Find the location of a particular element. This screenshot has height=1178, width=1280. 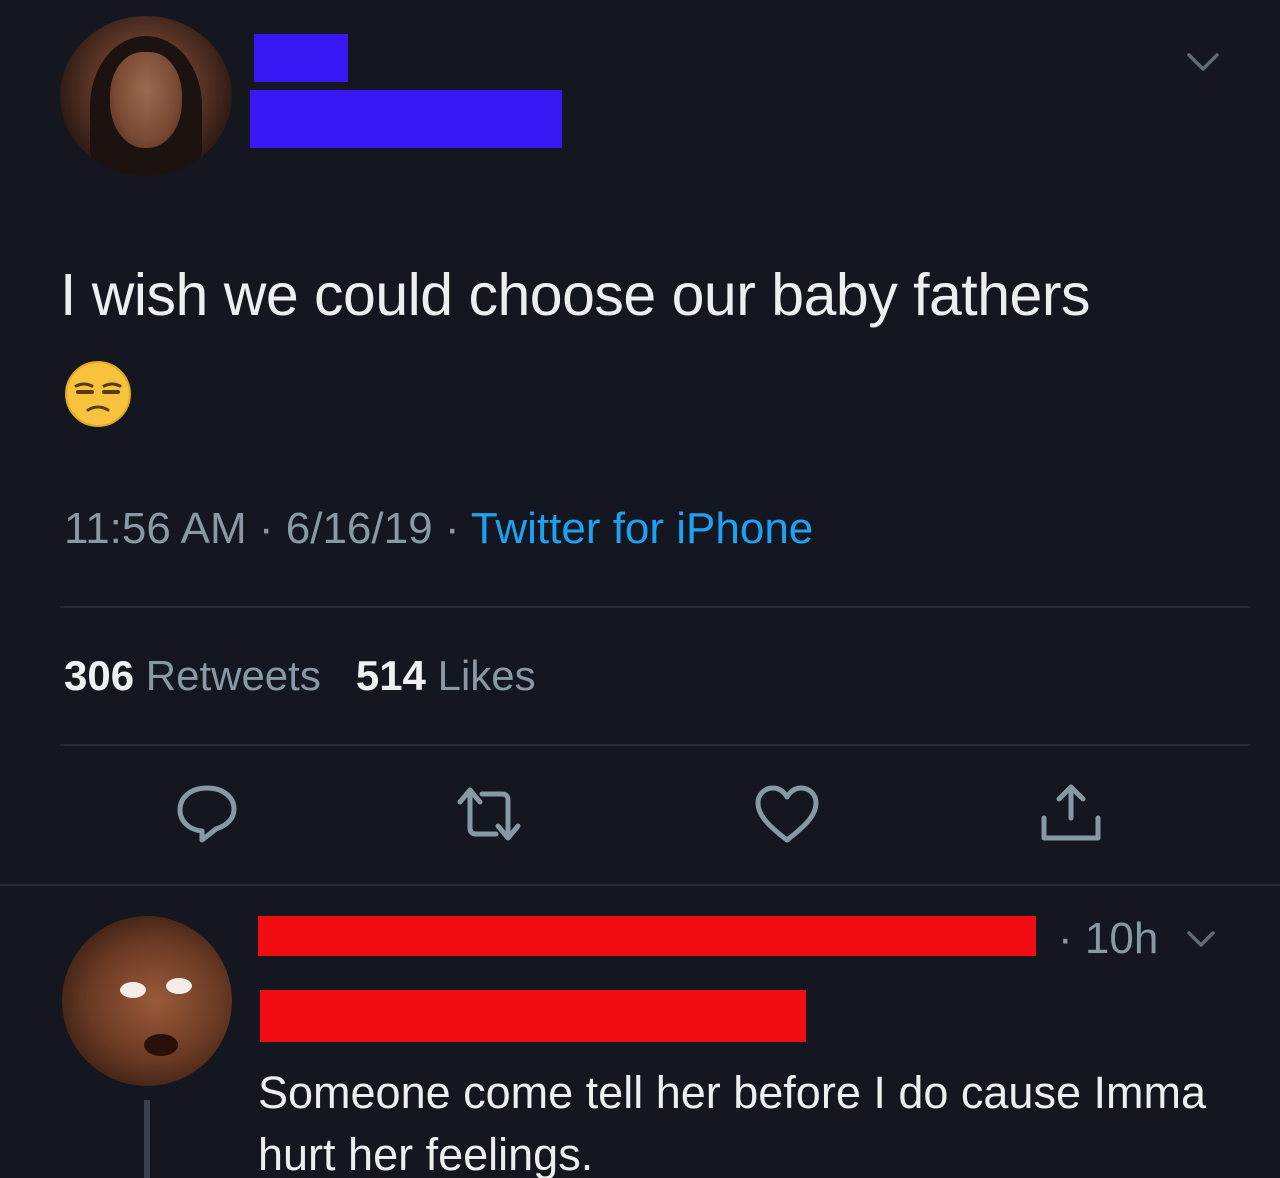

tweet-meta: 11:56 AM · 6/16/19 · Twitter for iPhone is located at coordinates (438, 529).